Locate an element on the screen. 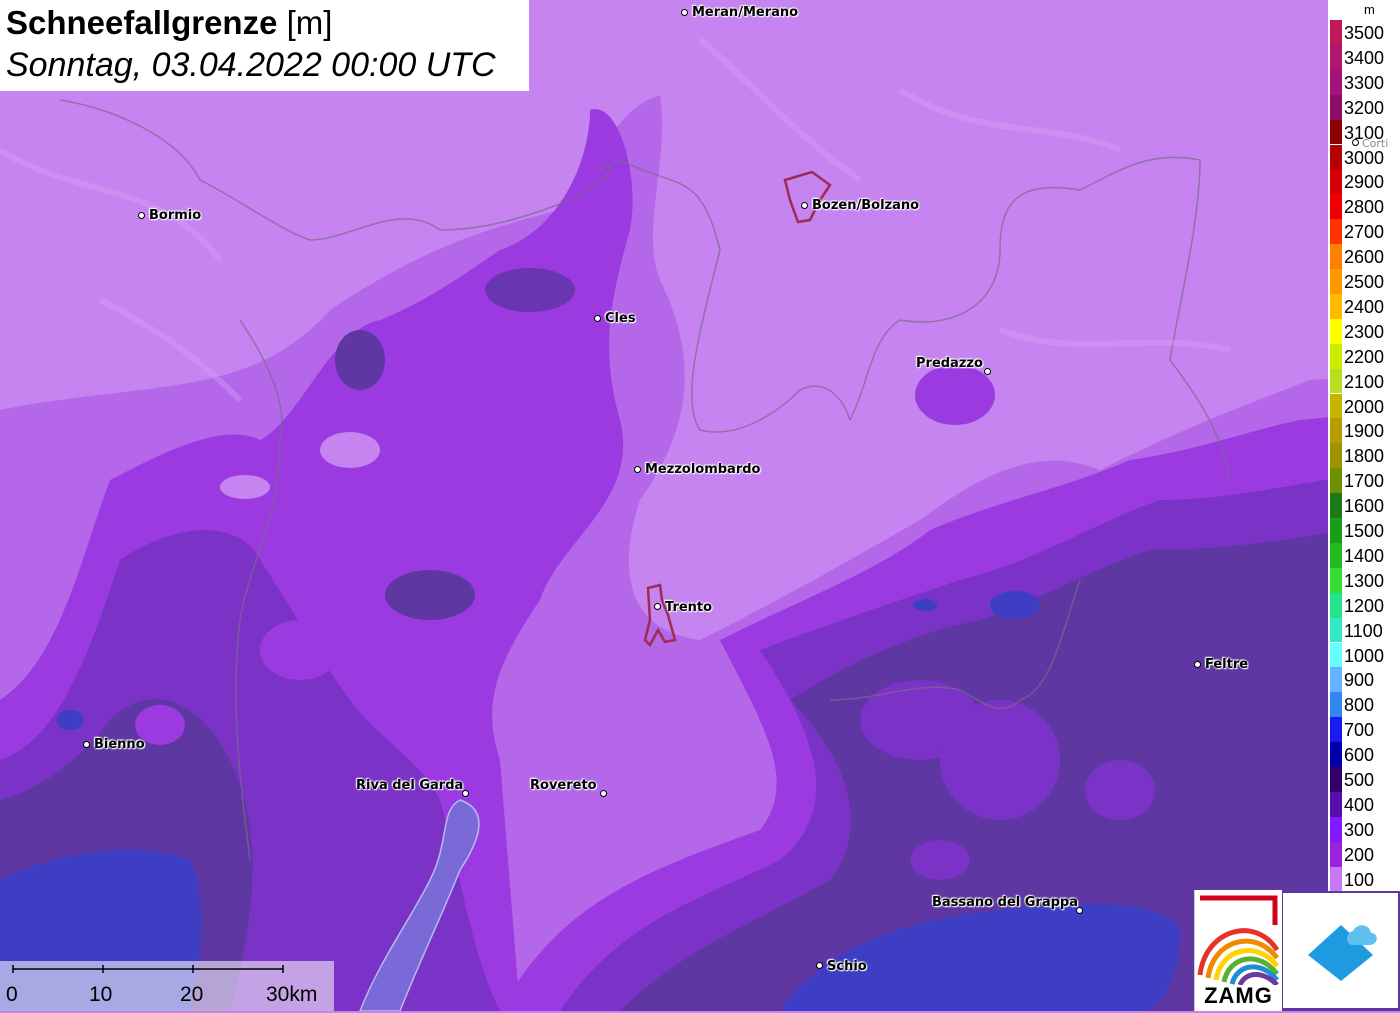 The width and height of the screenshot is (1400, 1013). city-label-rovereto: Rovereto is located at coordinates (563, 786).